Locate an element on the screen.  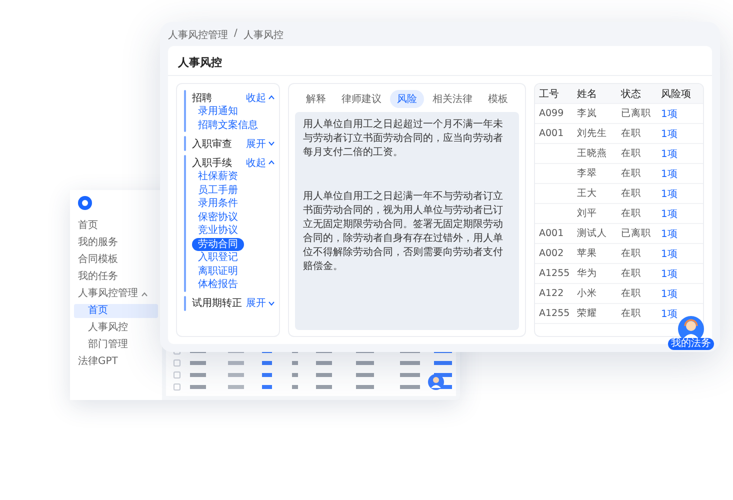
breadcrumb-item: 人事风控 is located at coordinates (263, 35).